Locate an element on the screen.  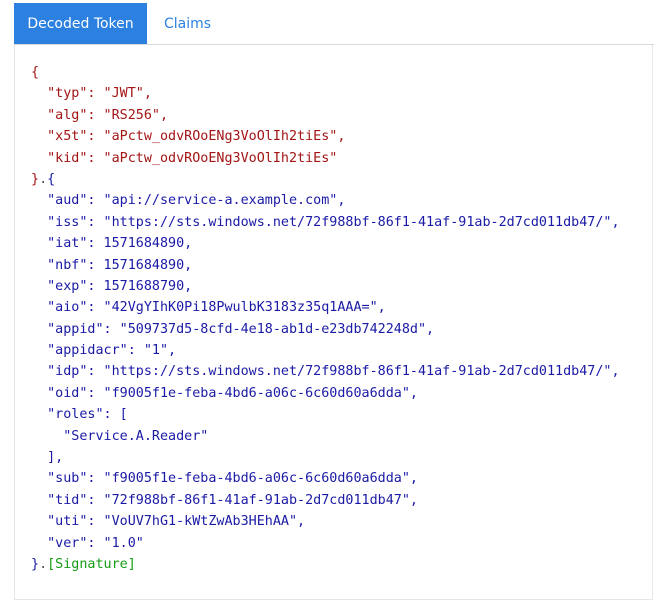
header-json-line: "alg": "RS256", is located at coordinates (100, 115).